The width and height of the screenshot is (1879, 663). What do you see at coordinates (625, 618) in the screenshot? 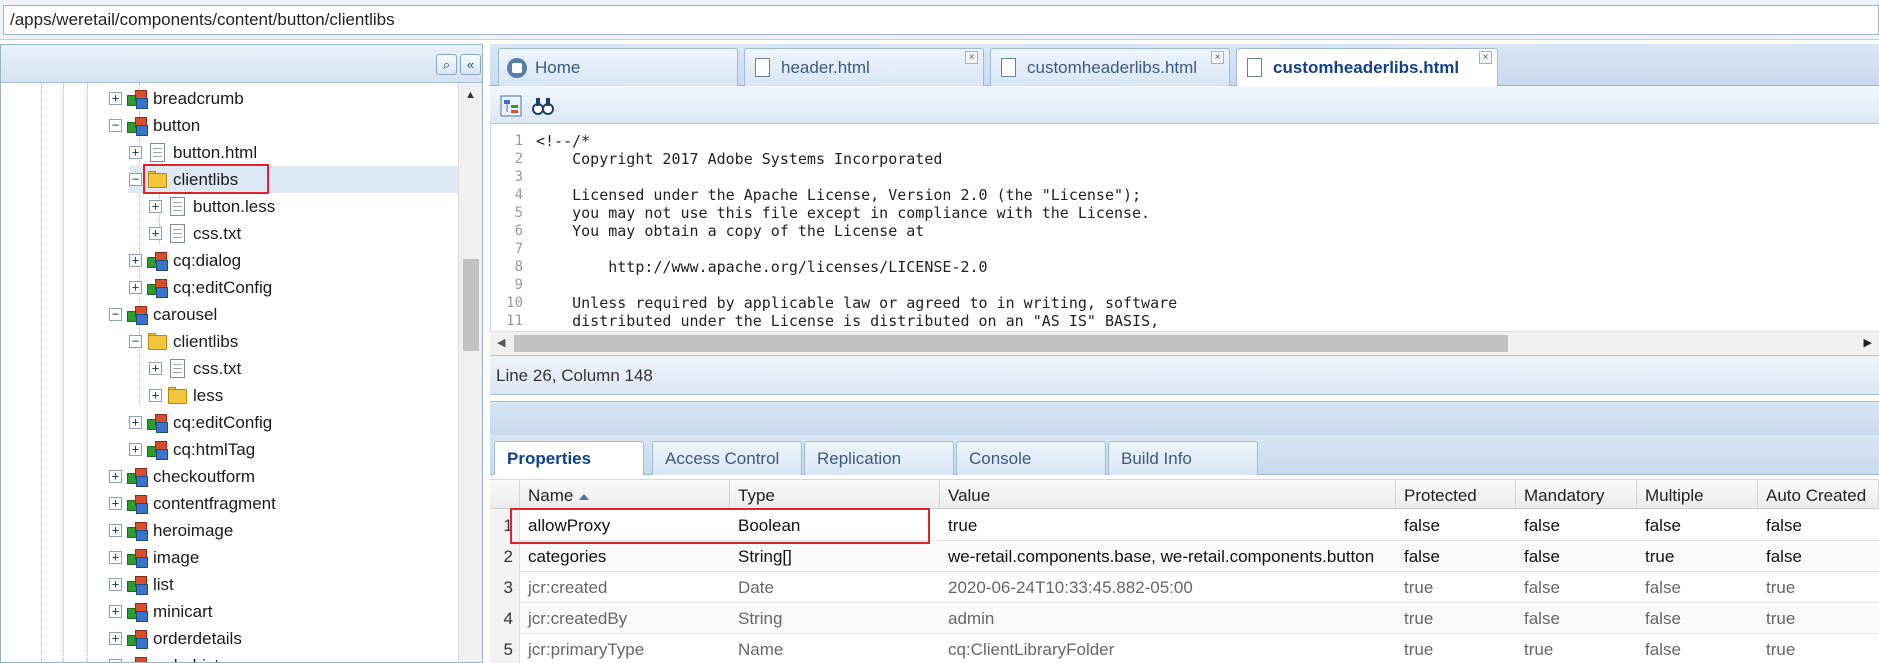
I see `property-name-cell: jcr:createdBy` at bounding box center [625, 618].